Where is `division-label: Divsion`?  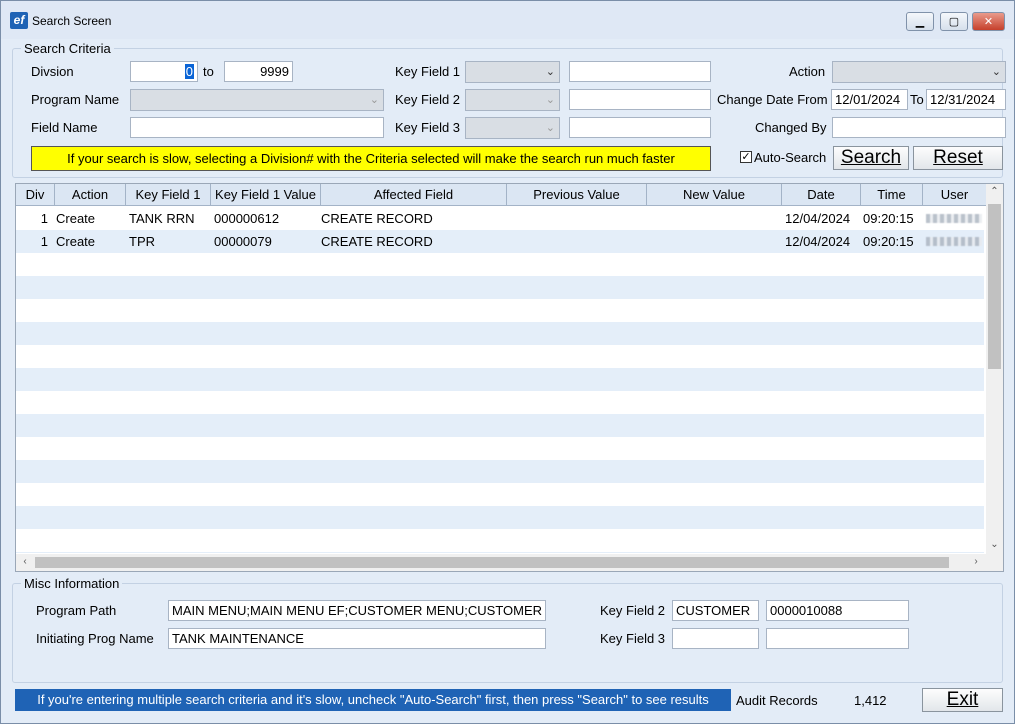 division-label: Divsion is located at coordinates (52, 71).